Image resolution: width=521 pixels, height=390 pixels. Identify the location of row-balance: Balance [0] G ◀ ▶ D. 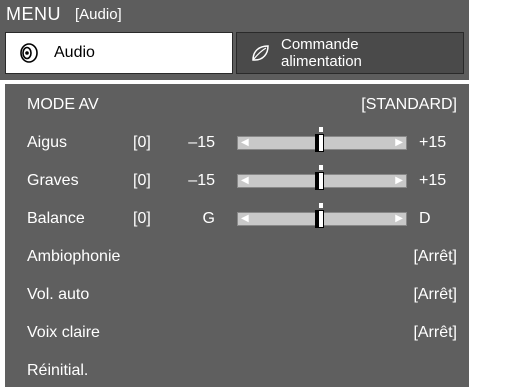
(237, 219).